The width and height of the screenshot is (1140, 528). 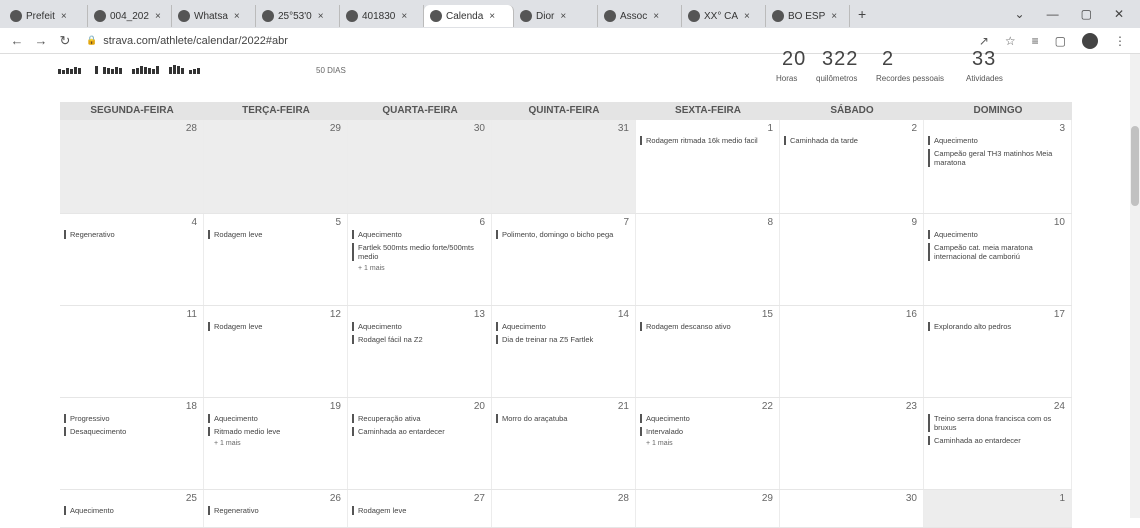 I want to click on activity-entry: Desaquecimento, so click(x=131, y=431).